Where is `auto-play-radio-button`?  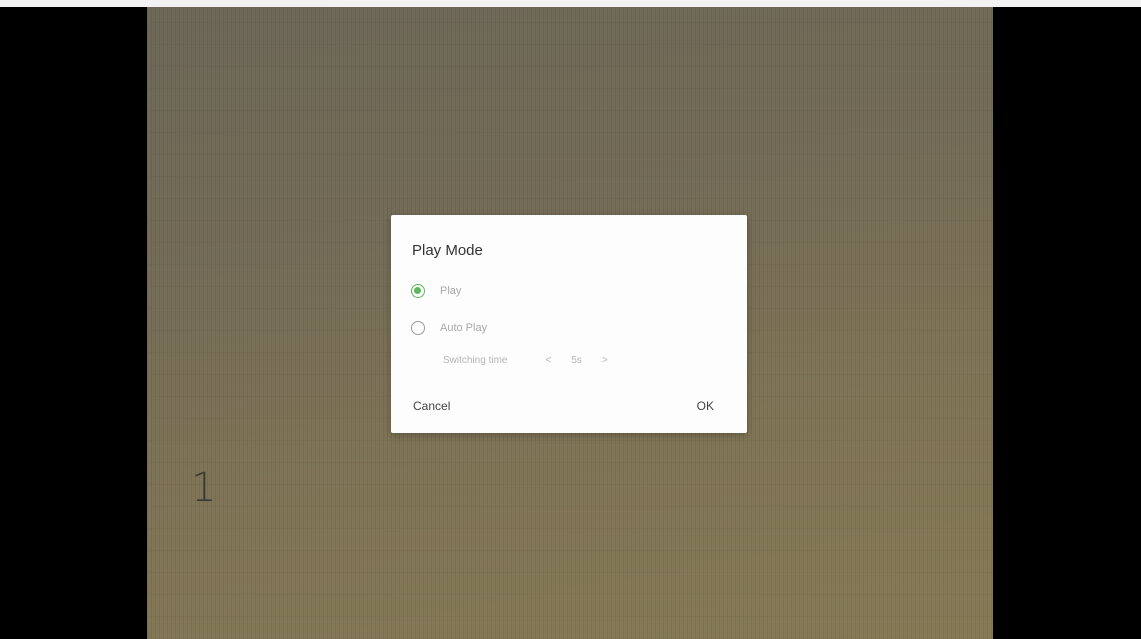 auto-play-radio-button is located at coordinates (418, 328).